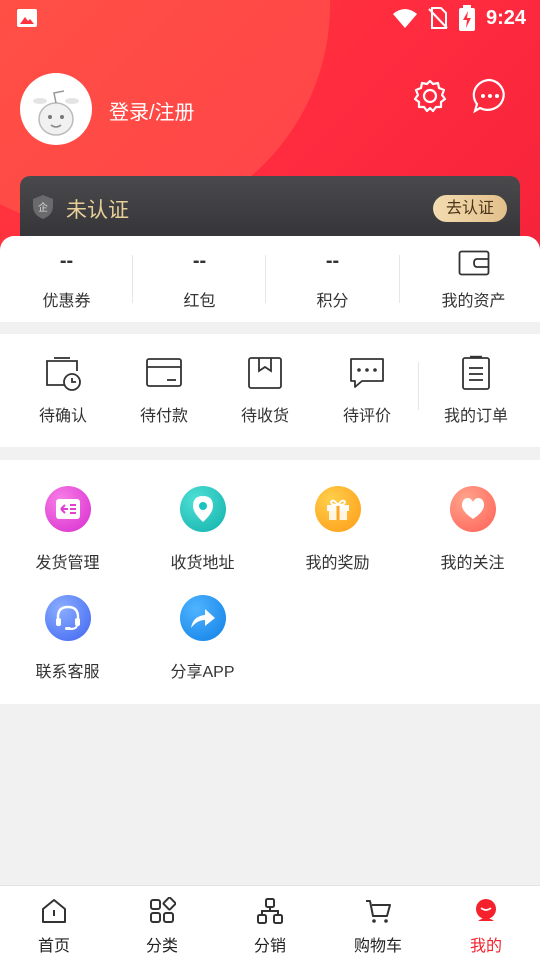 Image resolution: width=540 pixels, height=960 pixels. I want to click on my-orders-label: 我的订单, so click(475, 416).